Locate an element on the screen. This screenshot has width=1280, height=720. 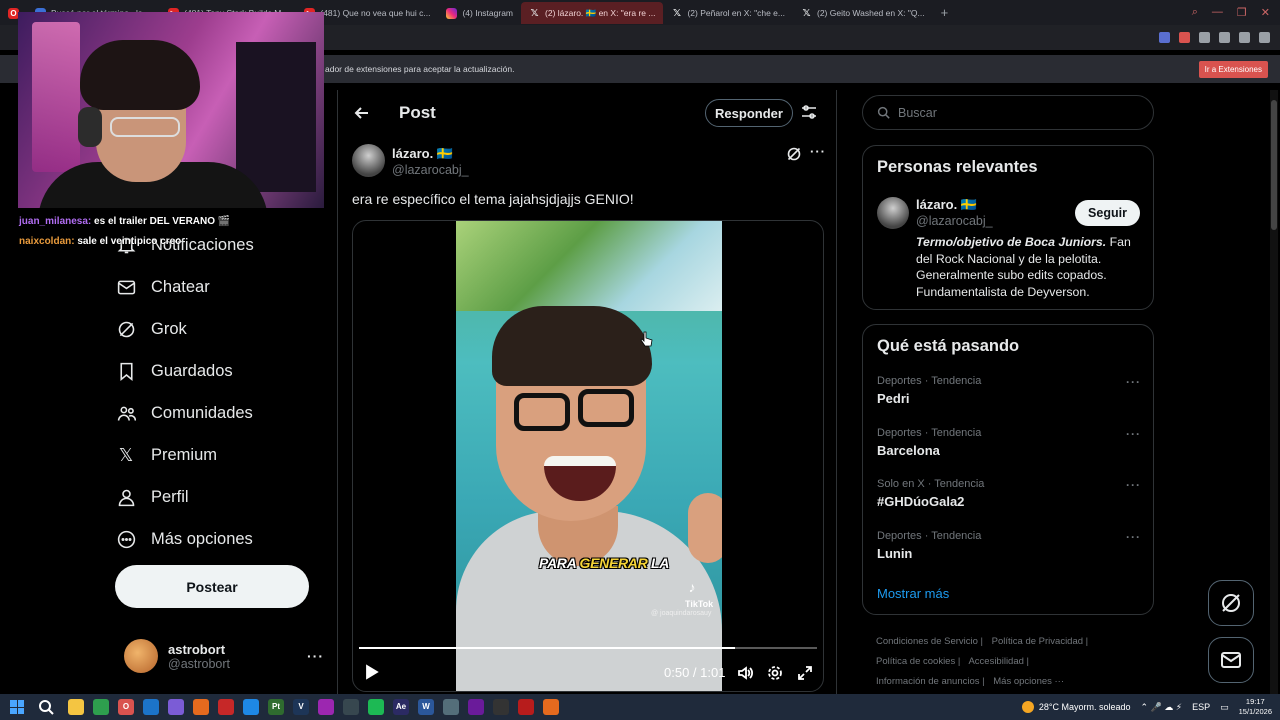
account-switcher: astrobort @astrobort ··· is located at coordinates (224, 656).